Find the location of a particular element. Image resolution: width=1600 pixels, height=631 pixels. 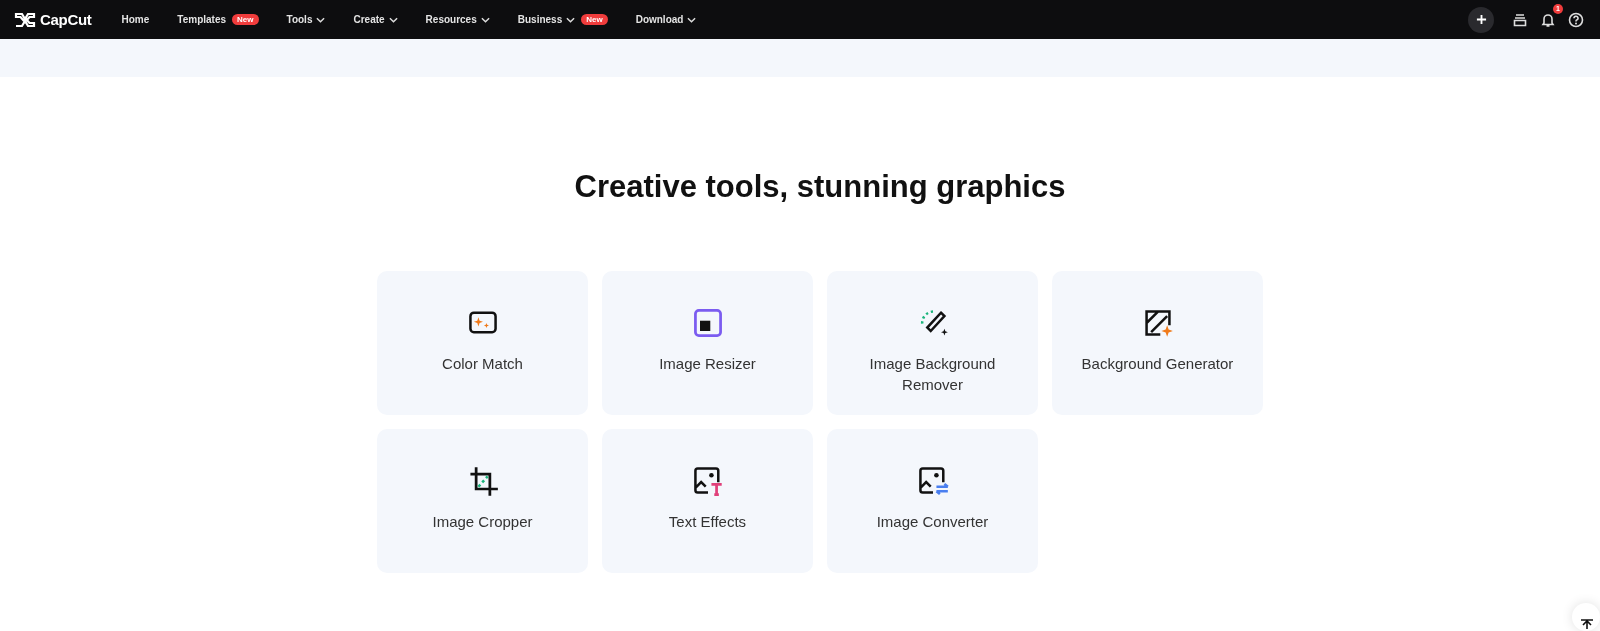

tool-card: Image Converter is located at coordinates (932, 501).